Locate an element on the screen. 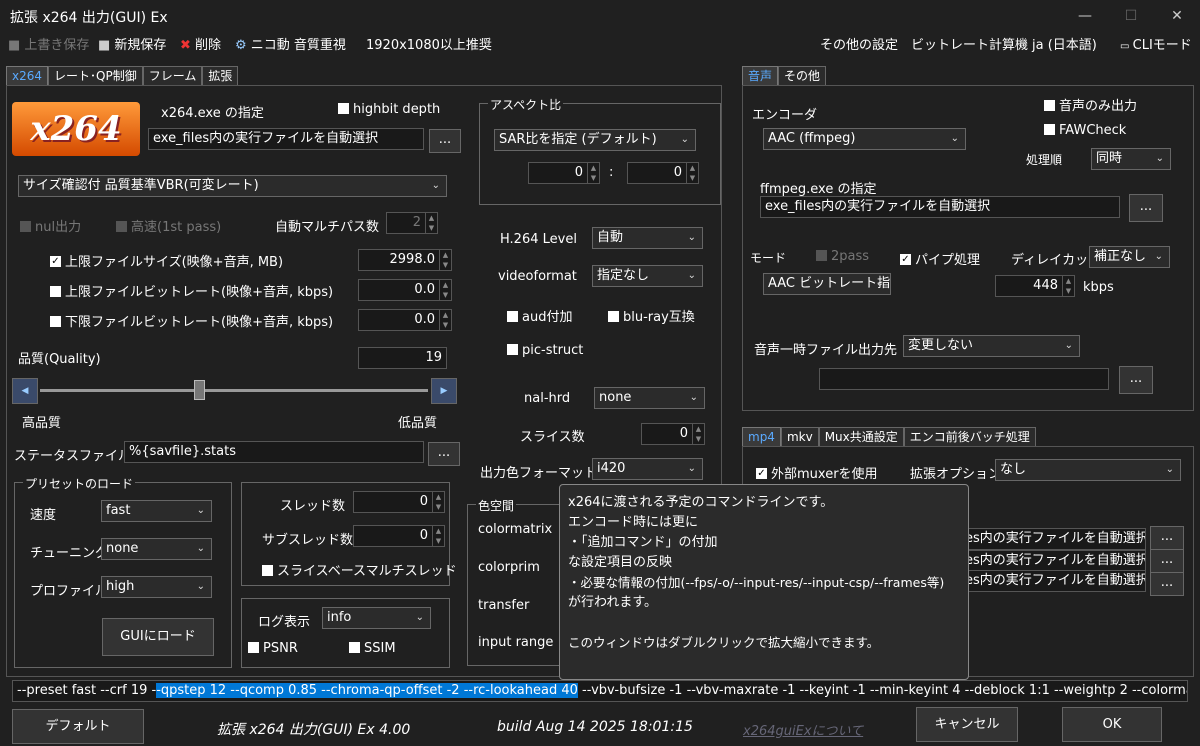 This screenshot has height=746, width=1200. overwrite-save-menu: ■ 上書き保存 is located at coordinates (48, 43).